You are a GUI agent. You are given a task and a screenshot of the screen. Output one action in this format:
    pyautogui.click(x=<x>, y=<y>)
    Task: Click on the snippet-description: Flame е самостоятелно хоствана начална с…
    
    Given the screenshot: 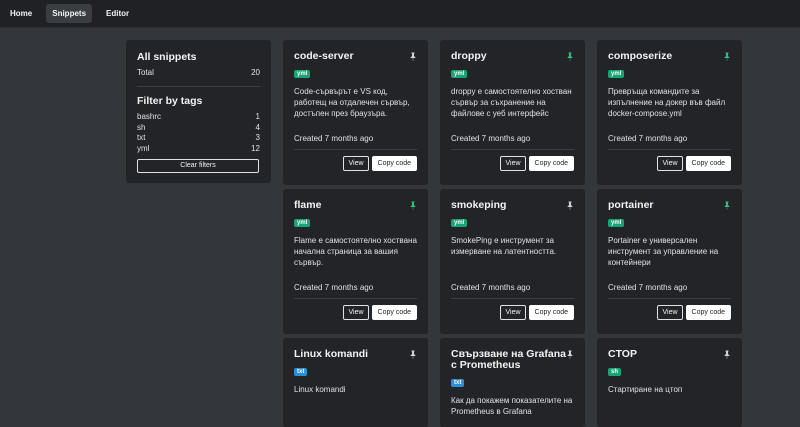 What is the action you would take?
    pyautogui.click(x=355, y=251)
    